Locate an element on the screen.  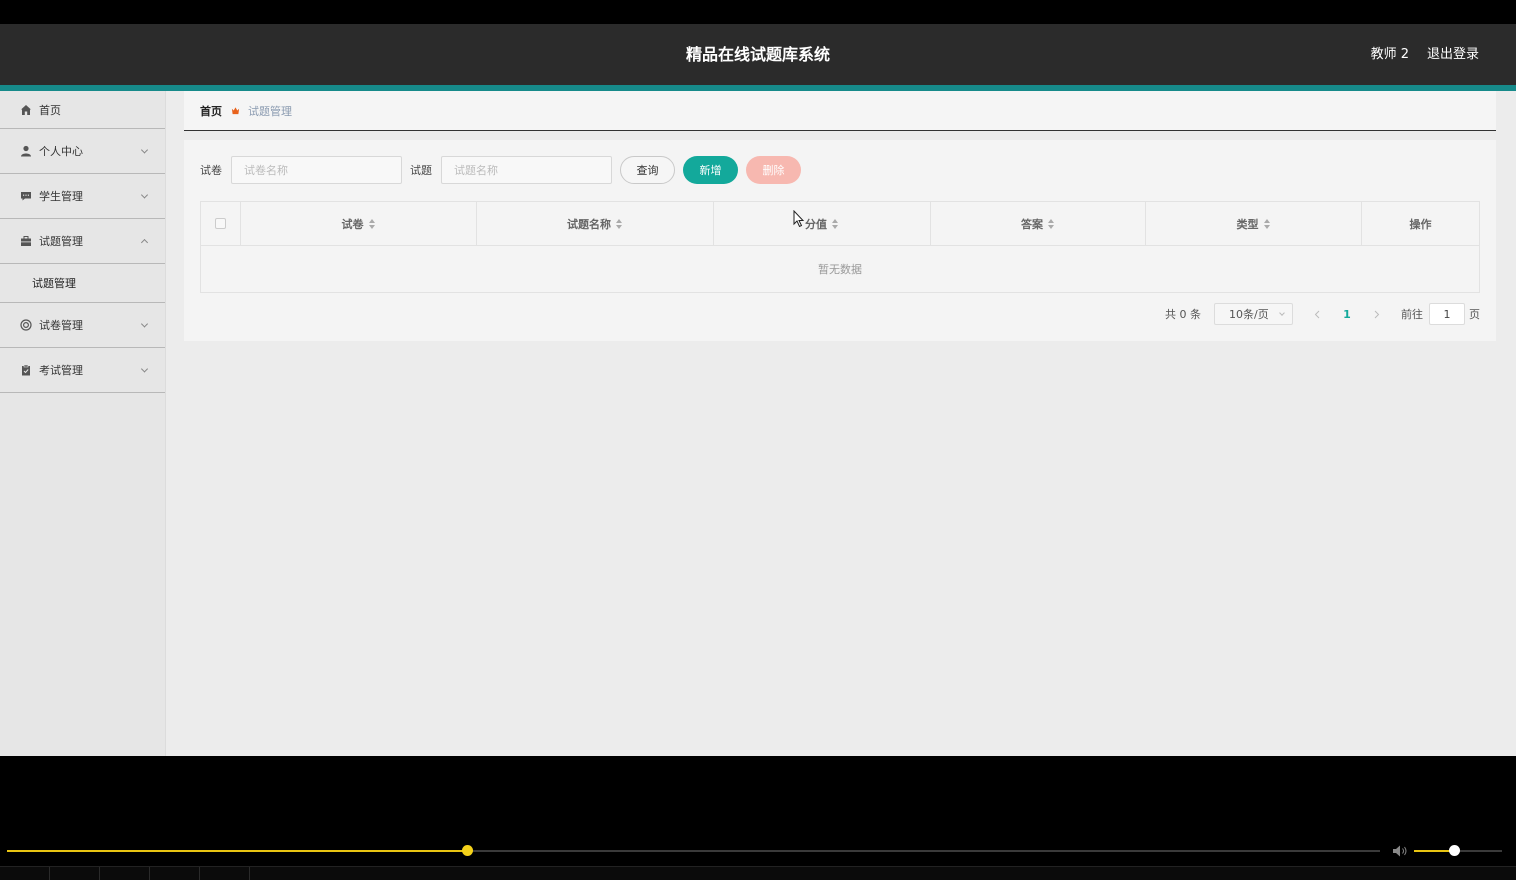
page-suffix-label: 页 is located at coordinates (1474, 314).